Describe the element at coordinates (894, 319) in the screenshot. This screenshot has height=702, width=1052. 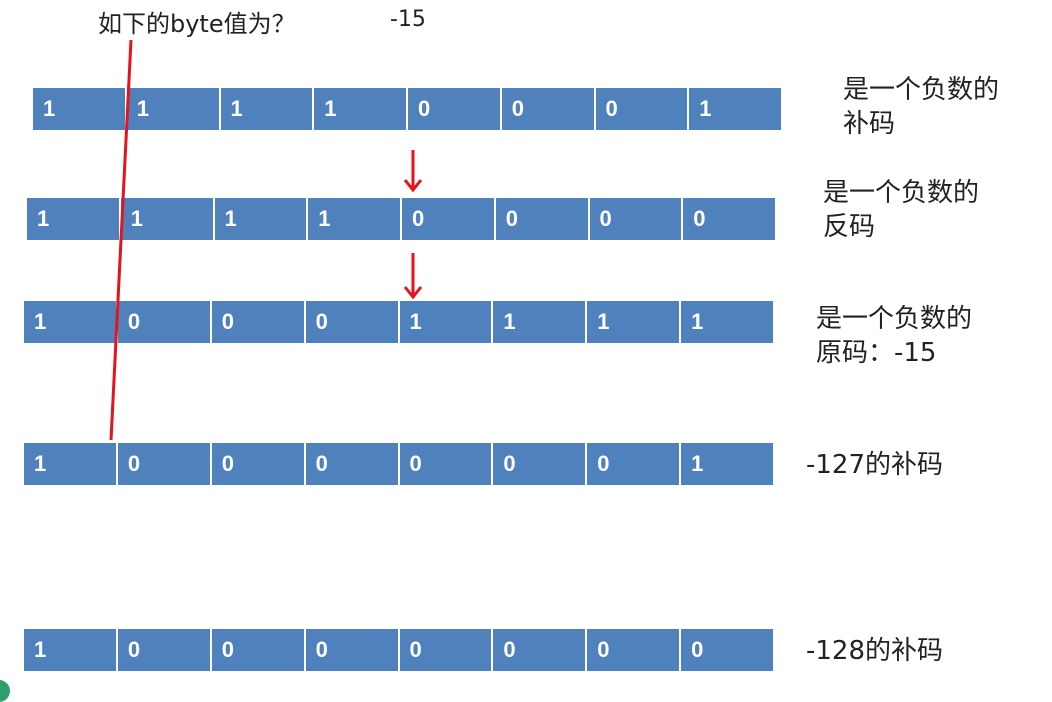
I see `row-3-label-line1: 是一个负数的` at that location.